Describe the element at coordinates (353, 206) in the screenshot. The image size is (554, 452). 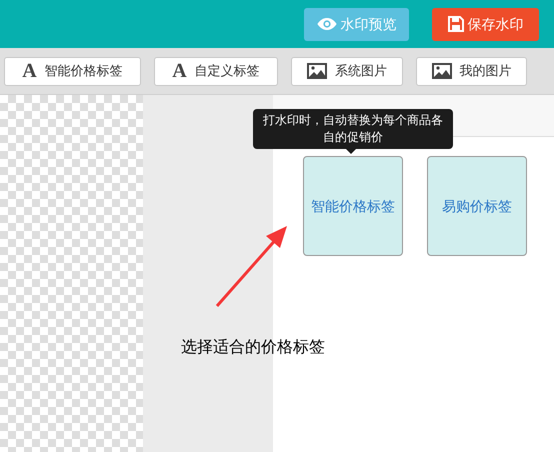
I see `price-tag-card: 智能价格标签` at that location.